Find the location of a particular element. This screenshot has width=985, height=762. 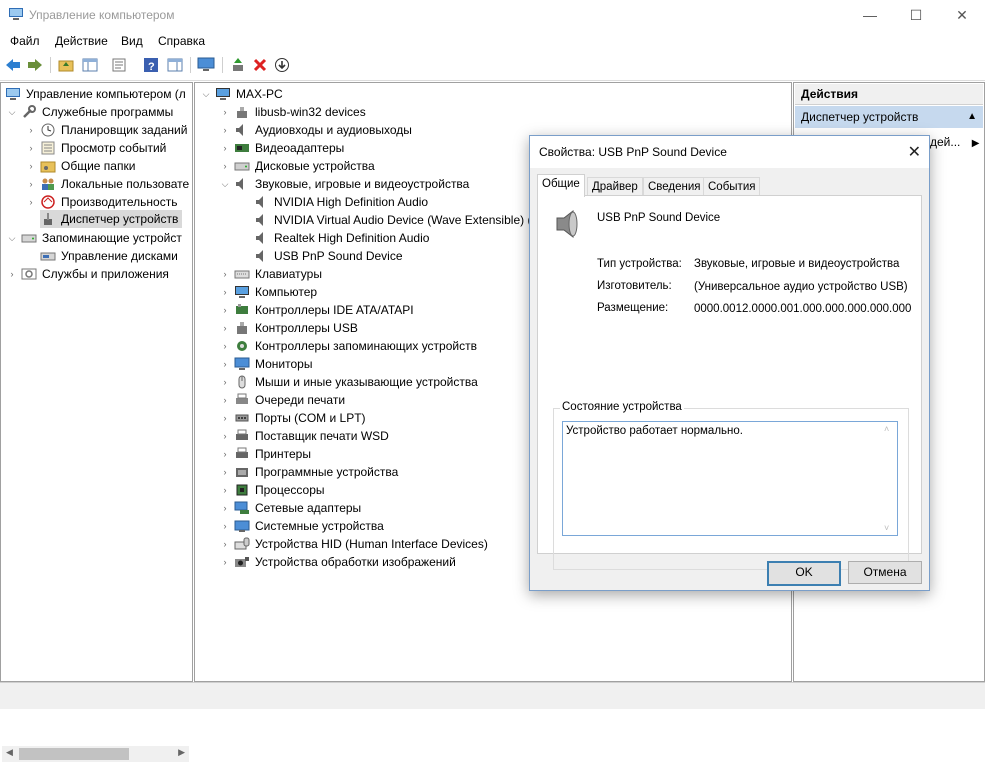

device-category: › Поставщик печати WSD is located at coordinates (304, 436).